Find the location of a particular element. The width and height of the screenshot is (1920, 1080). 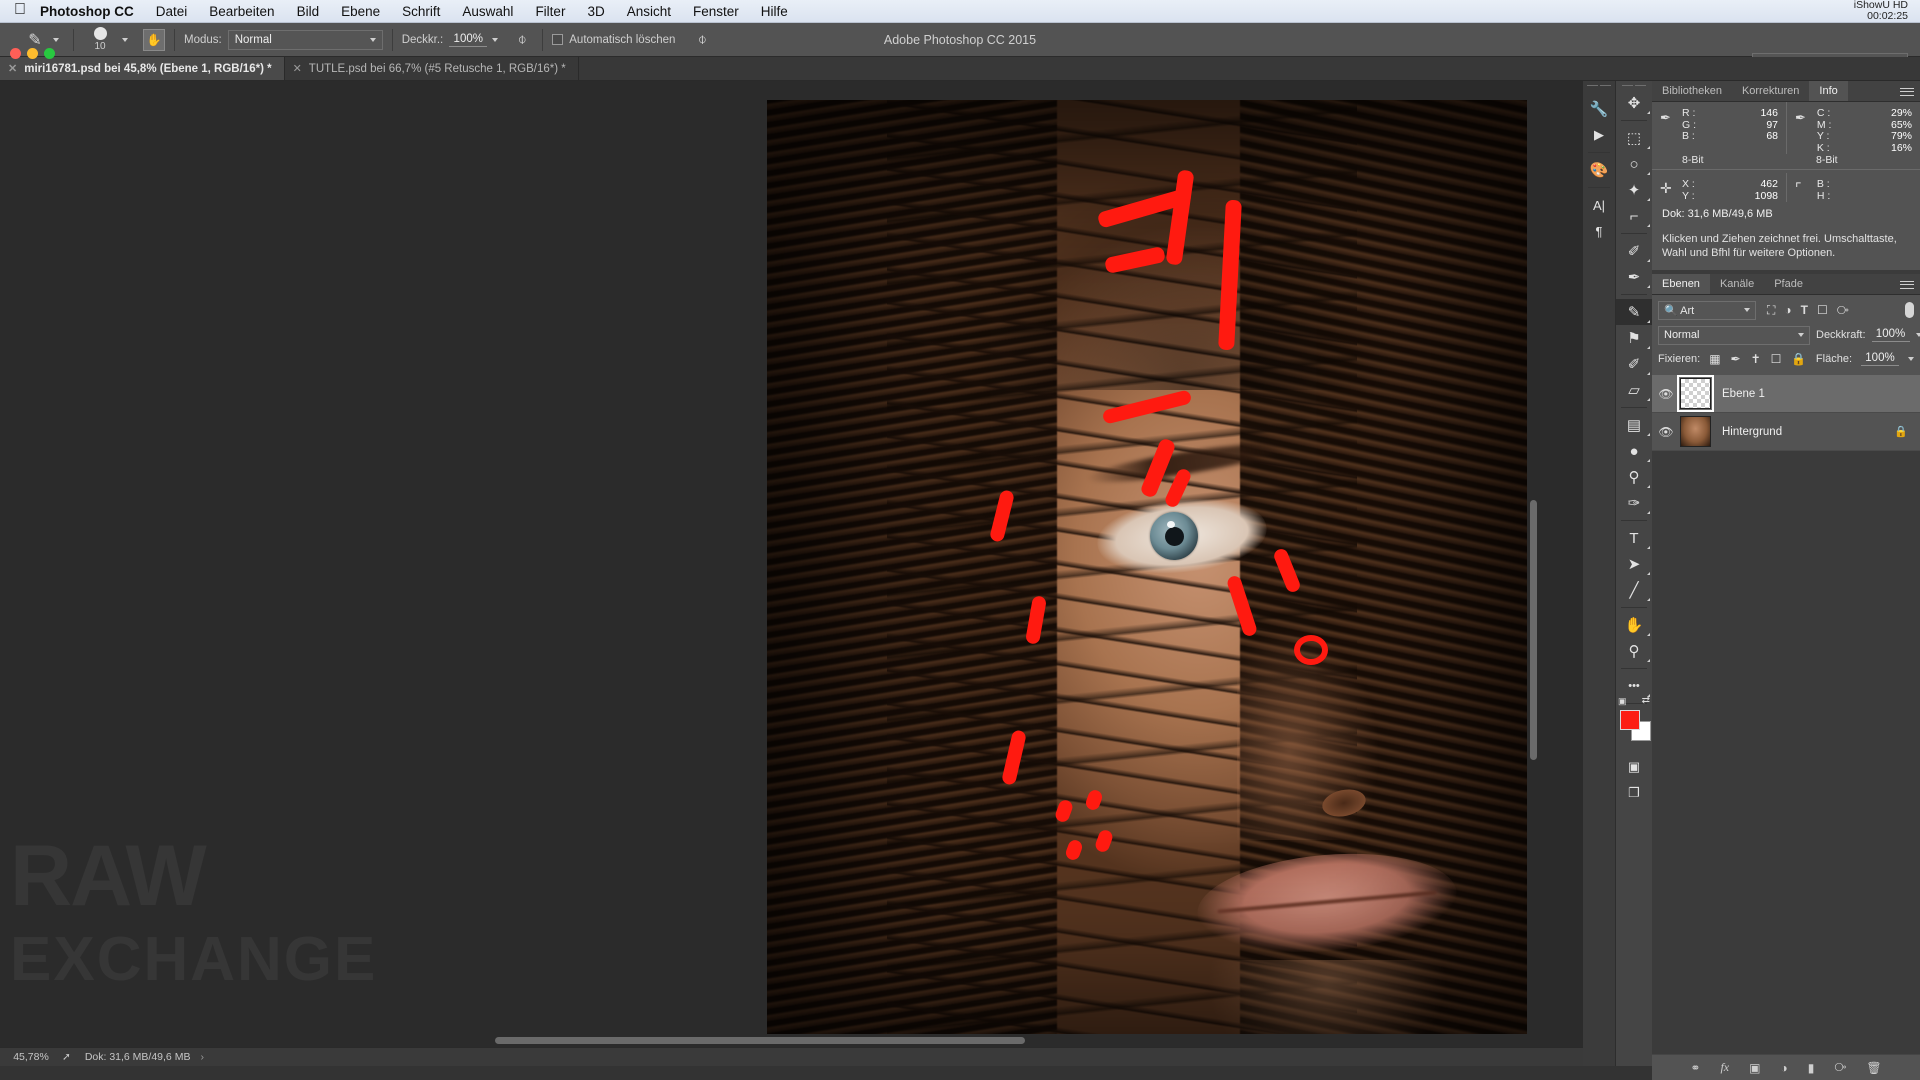

tool-preset-picker-caret is located at coordinates (56, 40).